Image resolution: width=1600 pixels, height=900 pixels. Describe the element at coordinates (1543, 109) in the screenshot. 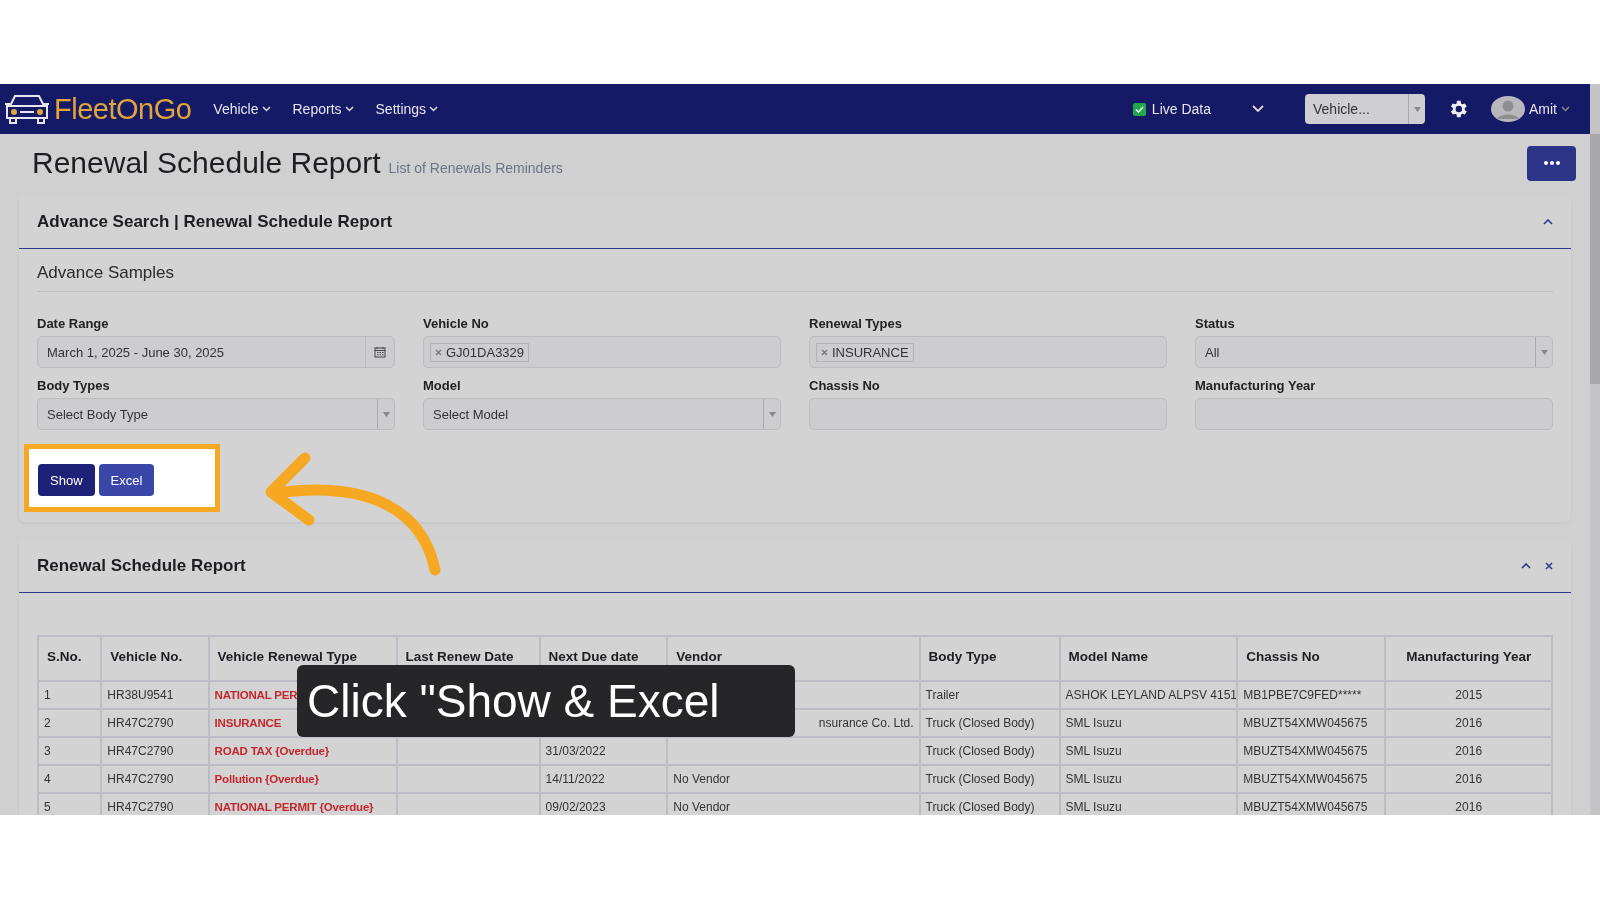

I see `user-name: Amit` at that location.